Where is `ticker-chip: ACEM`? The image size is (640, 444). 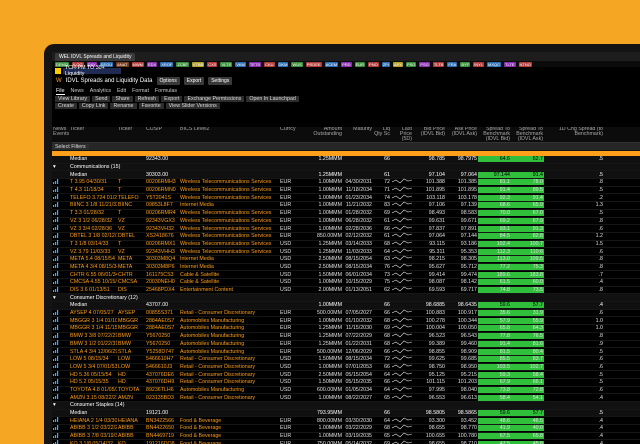
ticker-chip: ACEM is located at coordinates (331, 64).